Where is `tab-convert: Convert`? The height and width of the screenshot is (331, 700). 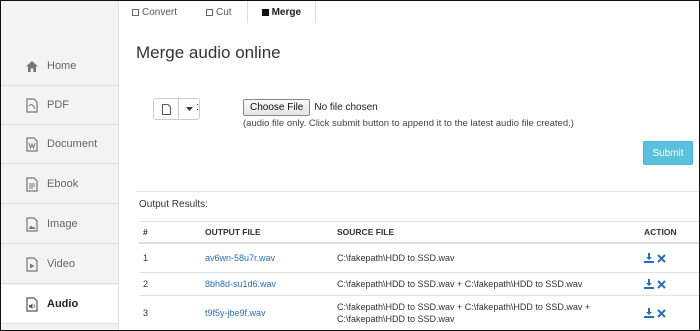 tab-convert: Convert is located at coordinates (155, 12).